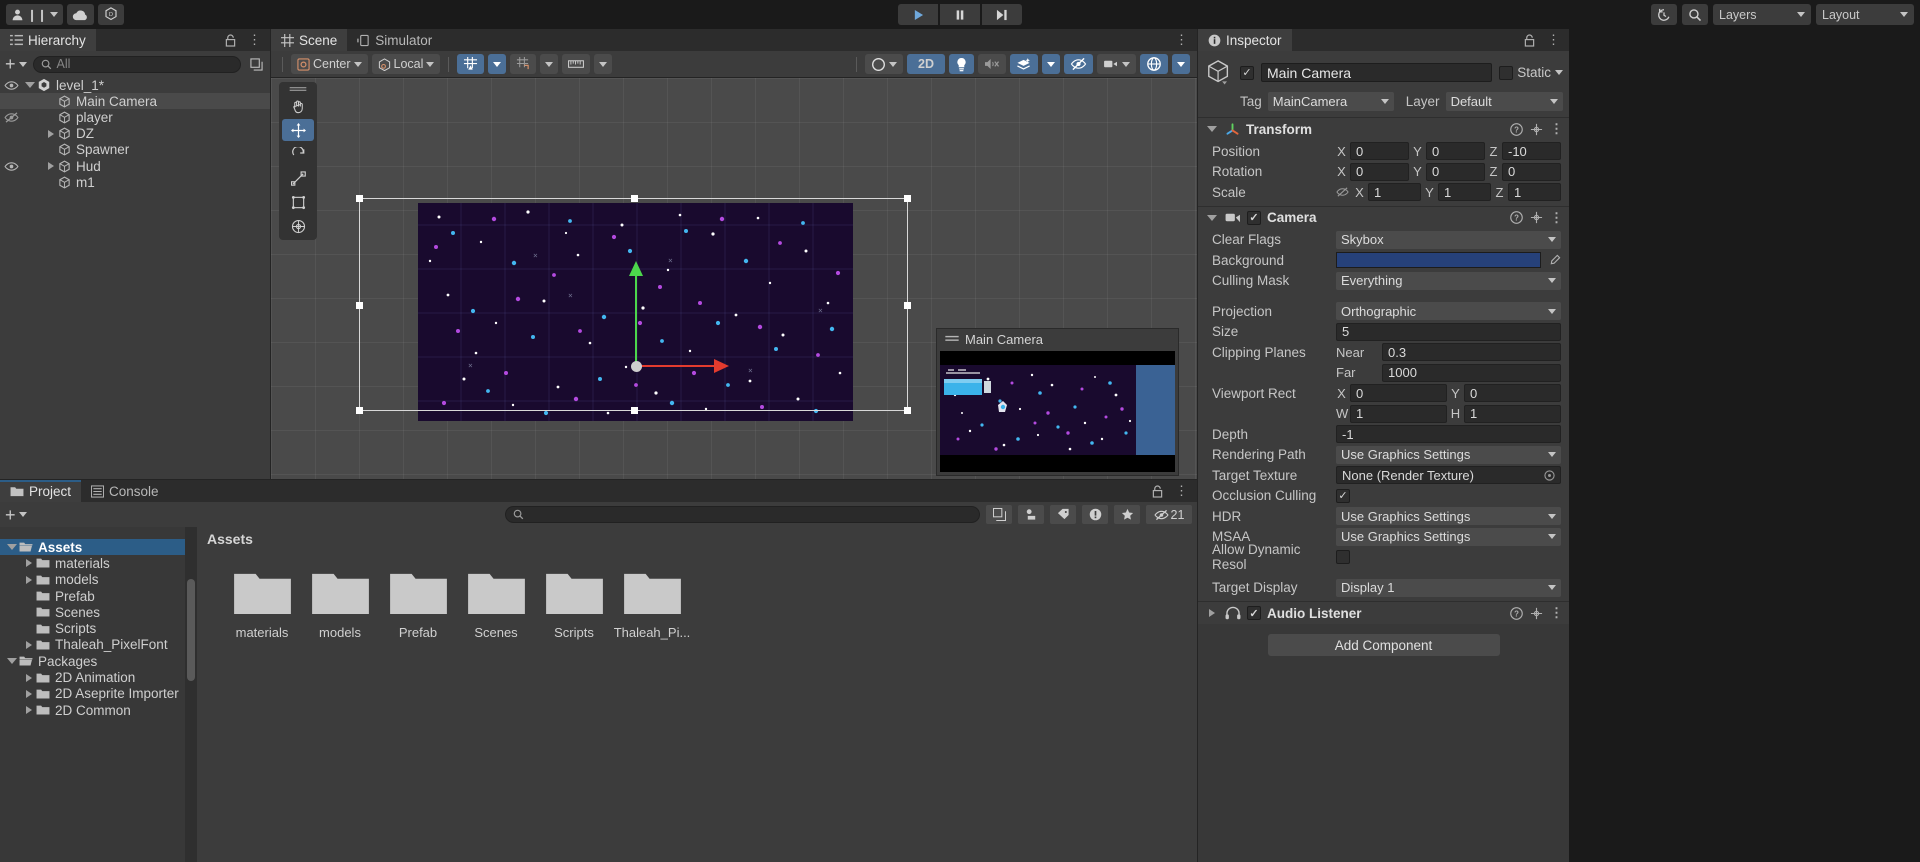  Describe the element at coordinates (1342, 192) in the screenshot. I see `constrain-proportions-icon` at that location.